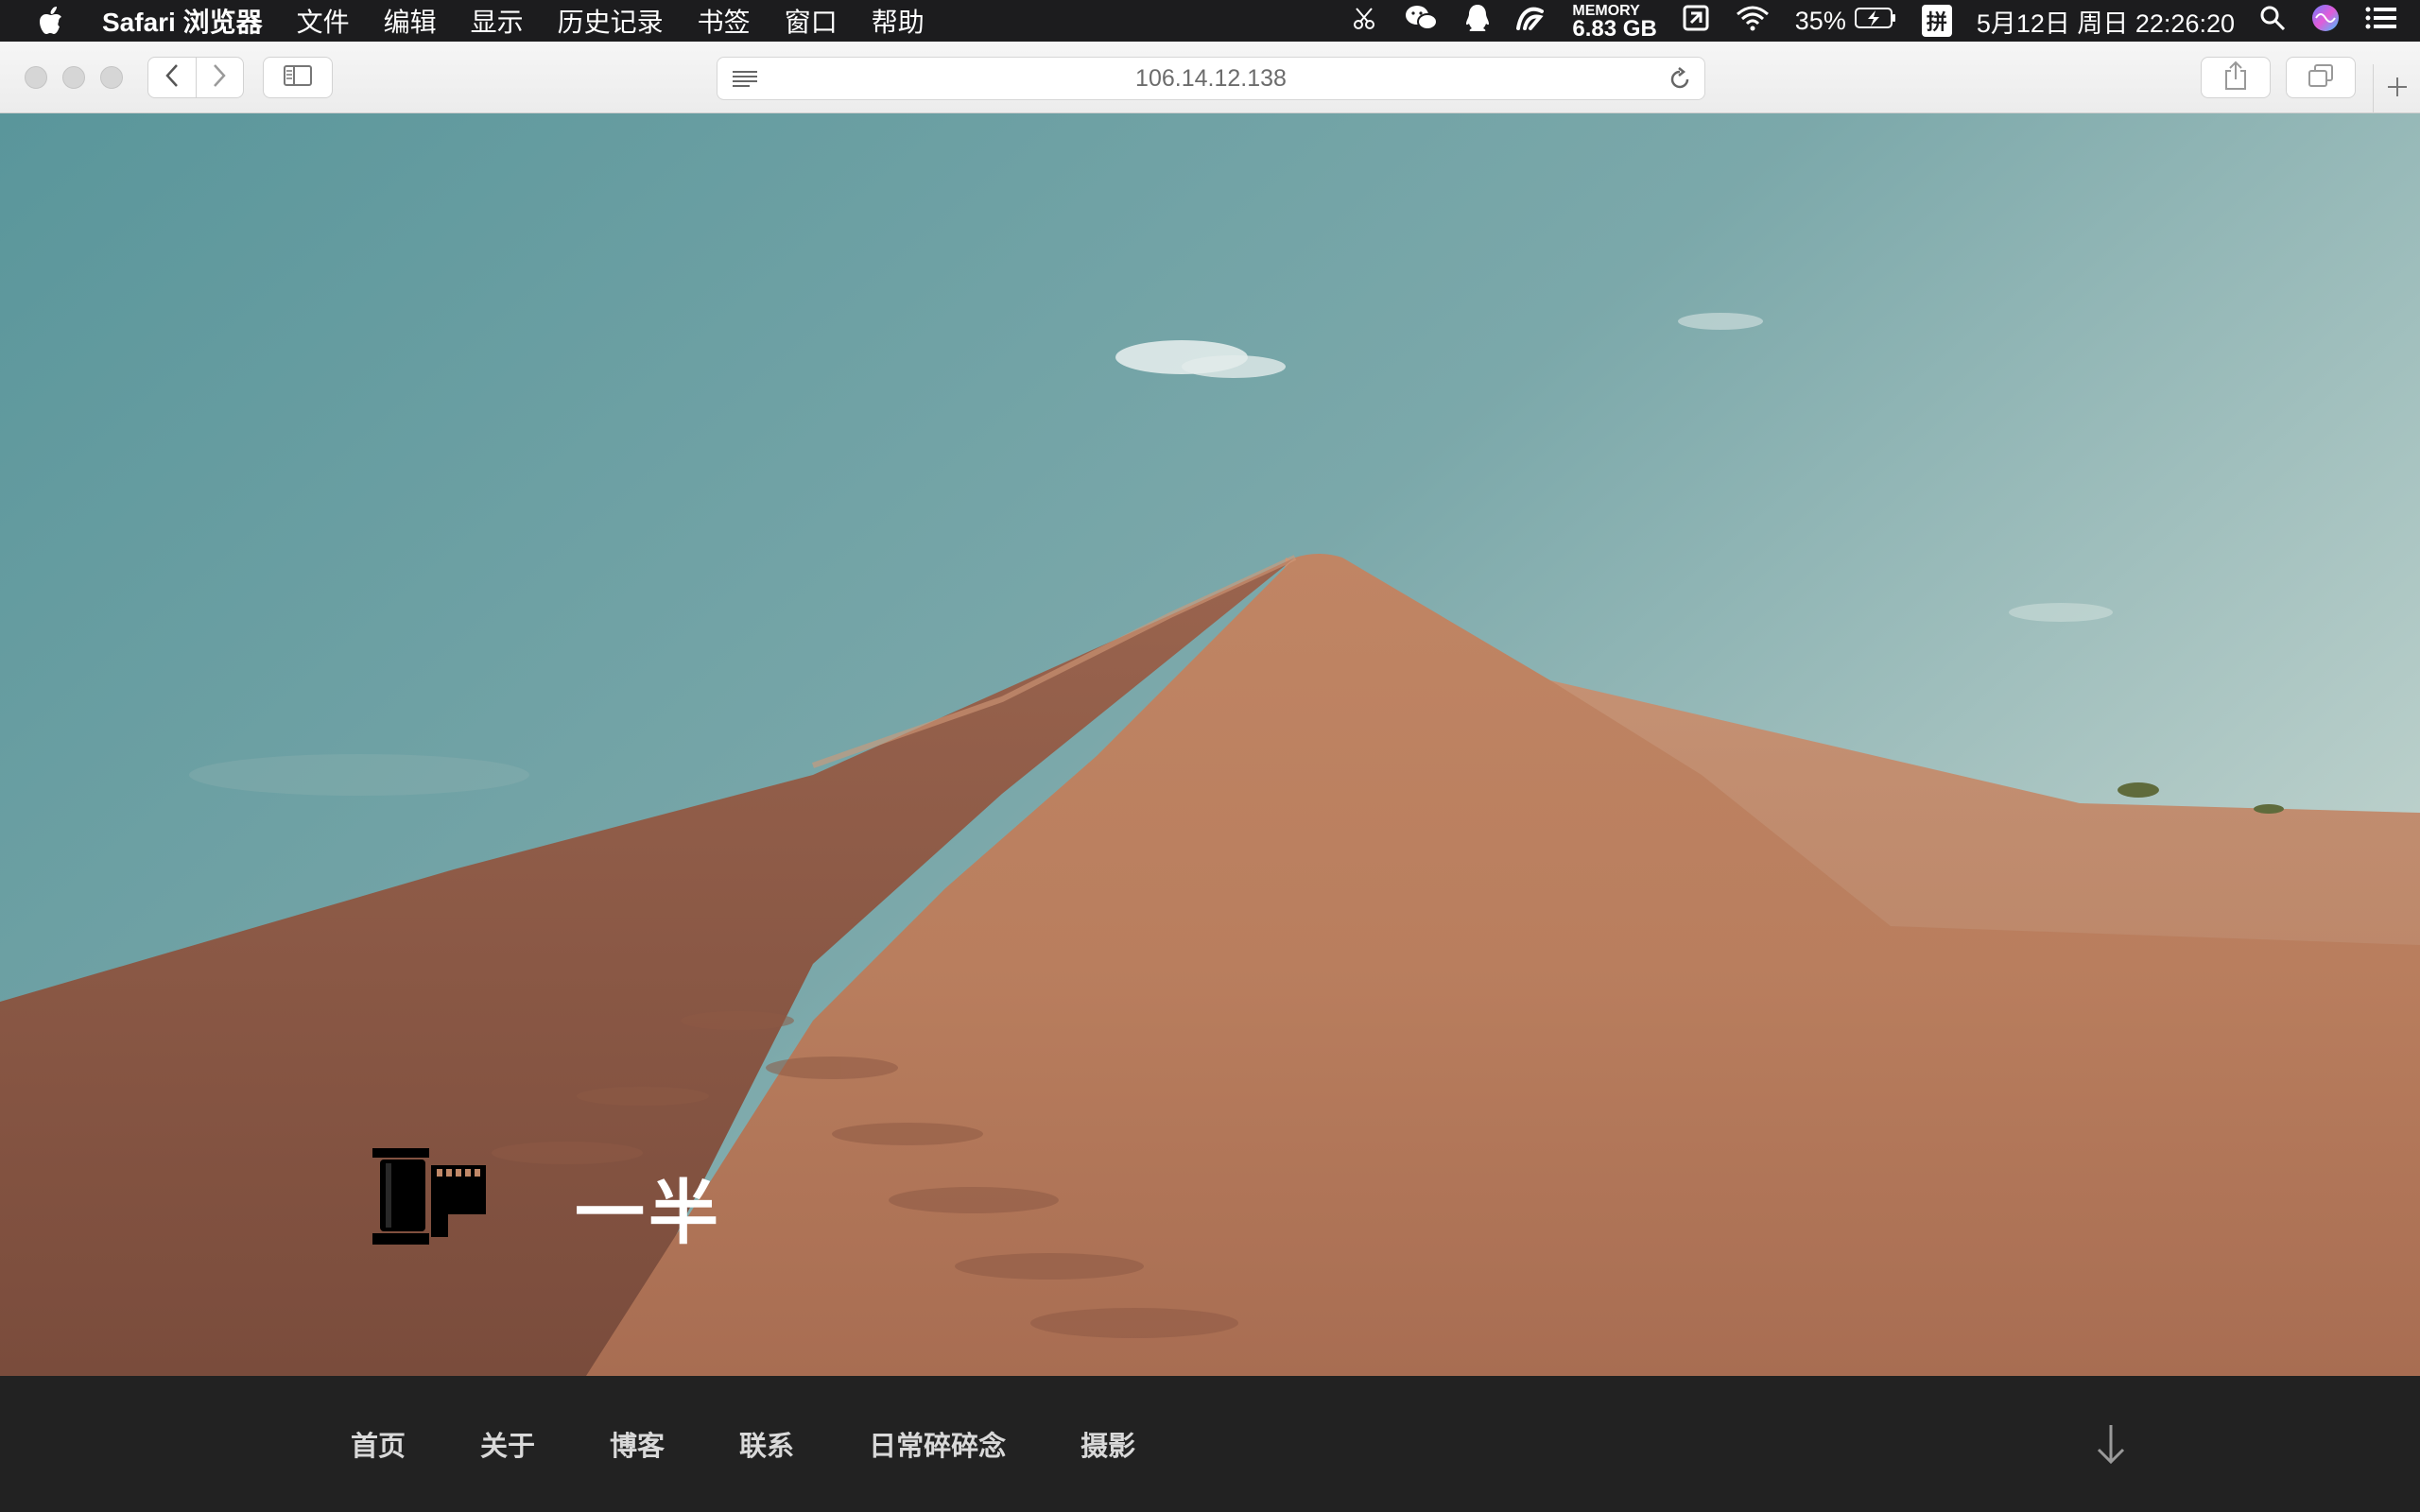  I want to click on status-area: MEMORY 6.83 GB 35% 拼 5月12日 周日 22:26:20, so click(1886, 22).